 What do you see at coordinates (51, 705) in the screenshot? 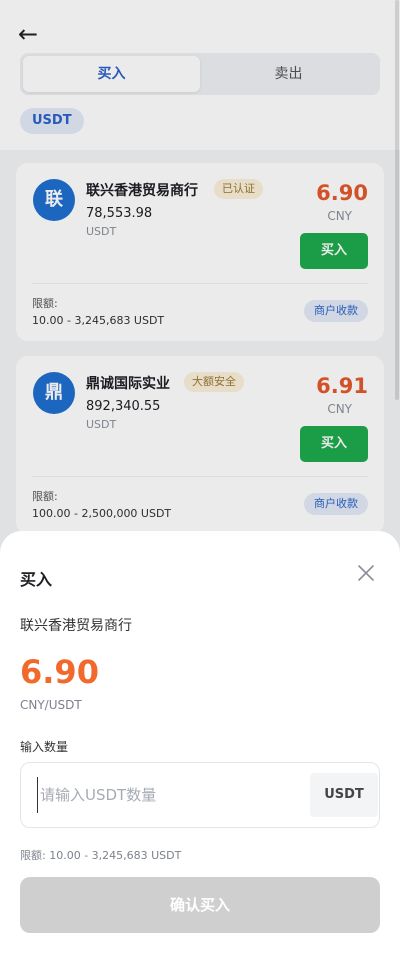
I see `sheet-currency-pair: CNY/USDT` at bounding box center [51, 705].